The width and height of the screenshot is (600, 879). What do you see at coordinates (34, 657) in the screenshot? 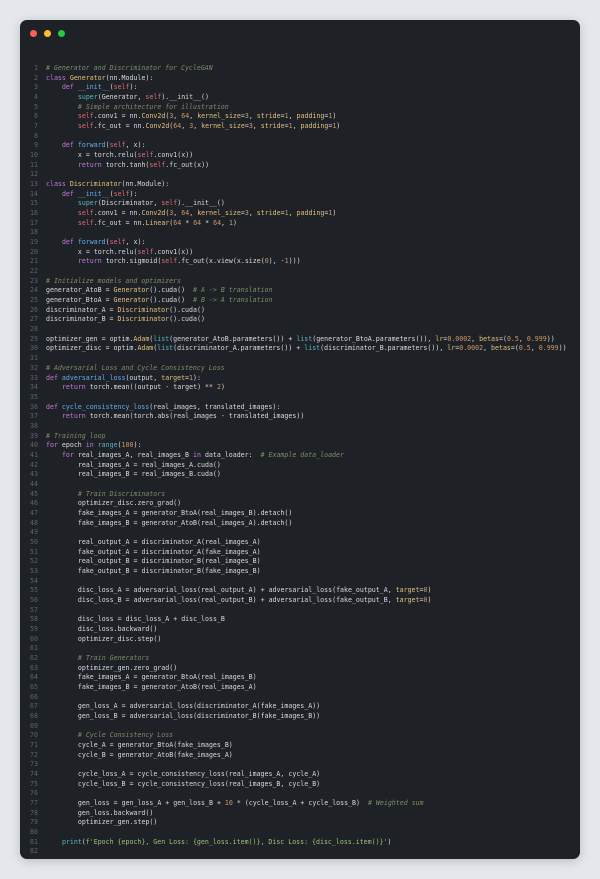
I see `line-number: 62` at bounding box center [34, 657].